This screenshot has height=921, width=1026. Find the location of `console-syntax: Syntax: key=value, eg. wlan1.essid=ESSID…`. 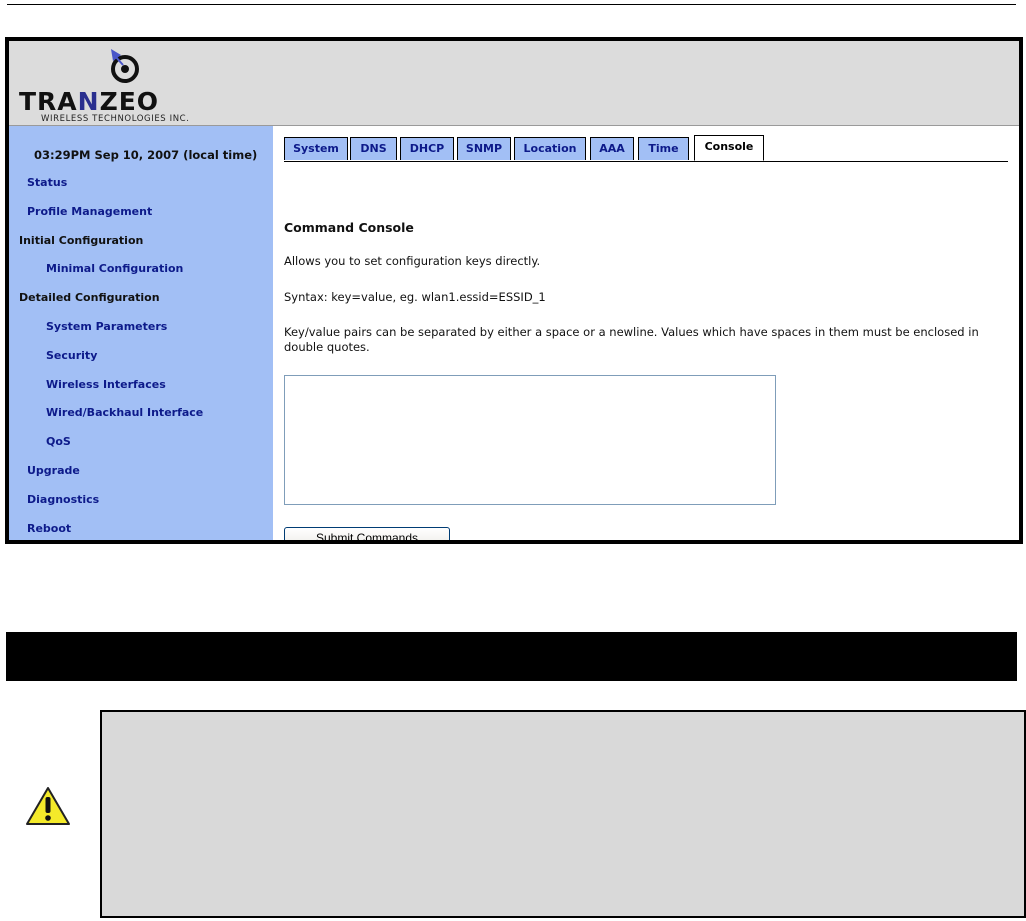

console-syntax: Syntax: key=value, eg. wlan1.essid=ESSID… is located at coordinates (415, 297).